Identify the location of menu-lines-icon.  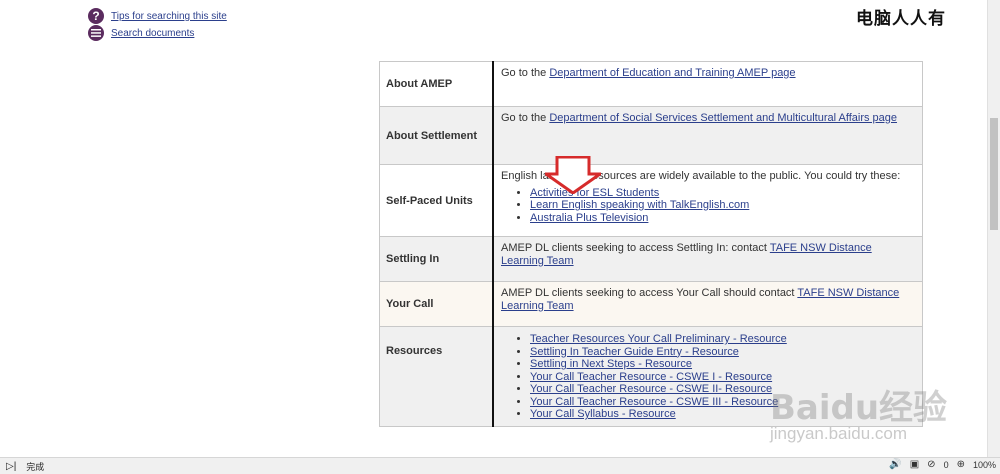
(96, 33).